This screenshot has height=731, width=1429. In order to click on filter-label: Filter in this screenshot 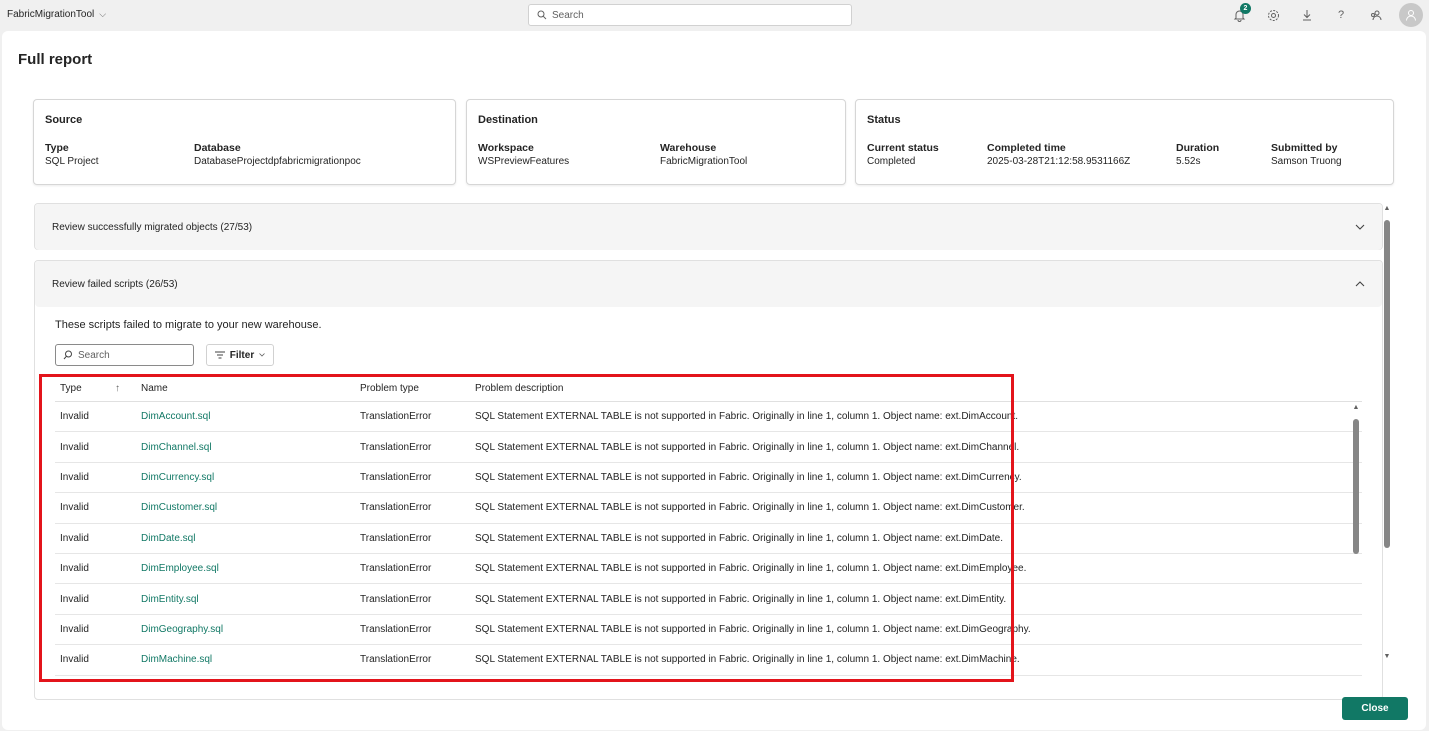, I will do `click(242, 355)`.